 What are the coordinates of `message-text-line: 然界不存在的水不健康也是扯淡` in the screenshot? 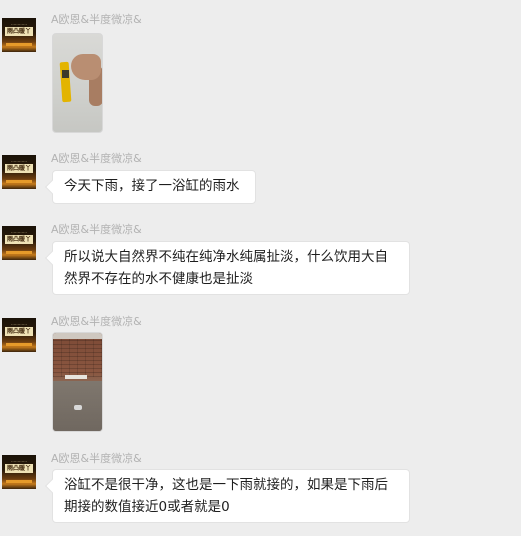 It's located at (158, 279).